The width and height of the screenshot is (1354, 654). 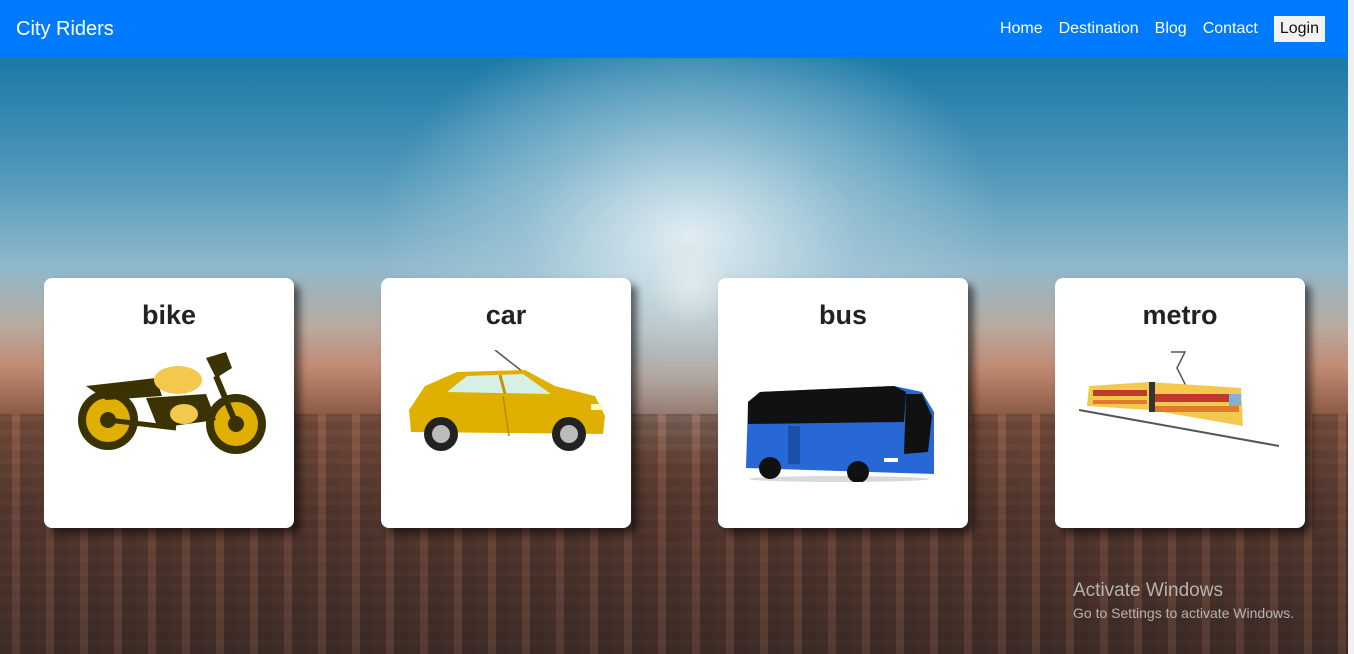 I want to click on nav-link-home: Home, so click(x=1021, y=29).